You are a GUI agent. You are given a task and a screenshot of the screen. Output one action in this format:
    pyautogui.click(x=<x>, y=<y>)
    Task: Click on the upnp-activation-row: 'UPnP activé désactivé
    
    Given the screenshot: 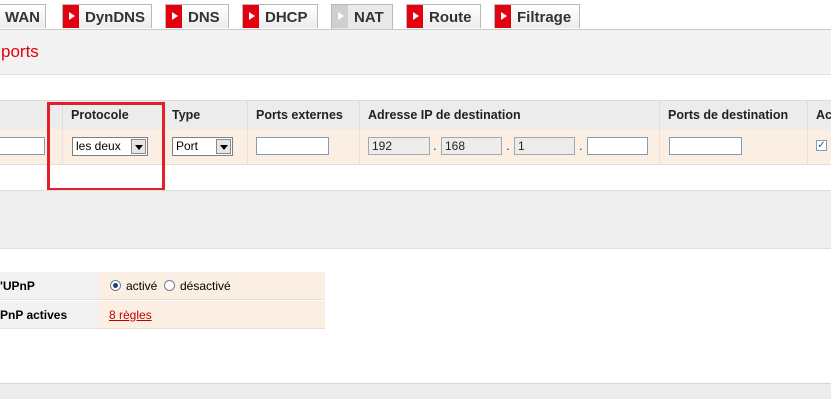 What is the action you would take?
    pyautogui.click(x=162, y=286)
    